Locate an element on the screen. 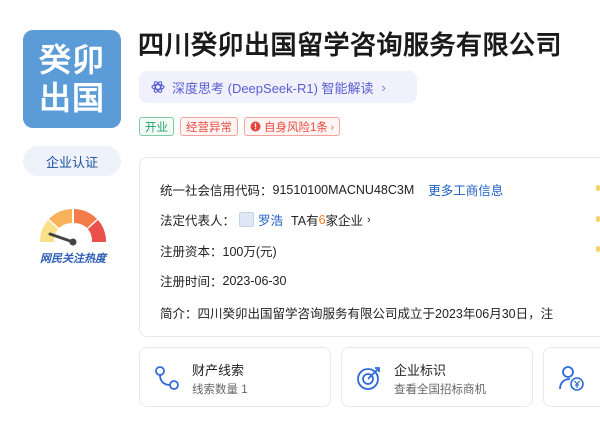 The height and width of the screenshot is (428, 600). more-business-info-link: 更多工商信息 is located at coordinates (465, 189).